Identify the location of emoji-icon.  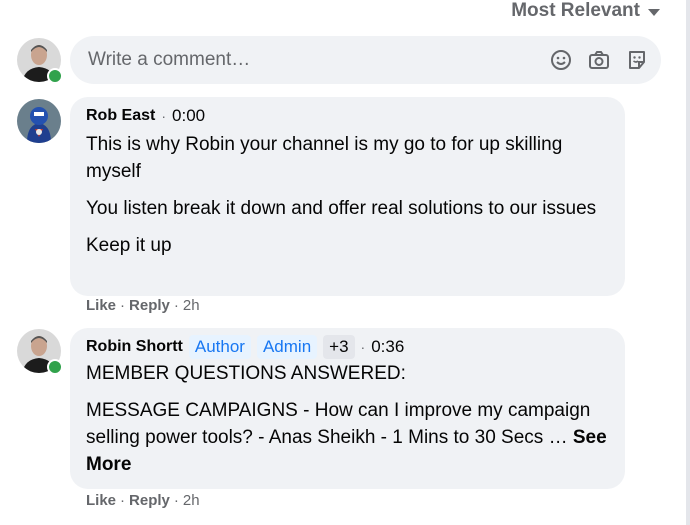
(561, 60).